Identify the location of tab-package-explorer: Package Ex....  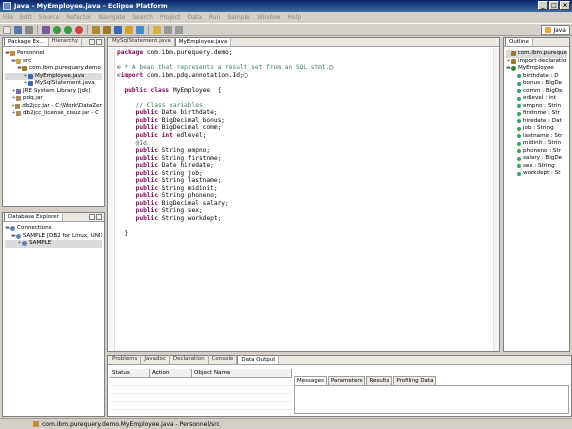
(26, 41).